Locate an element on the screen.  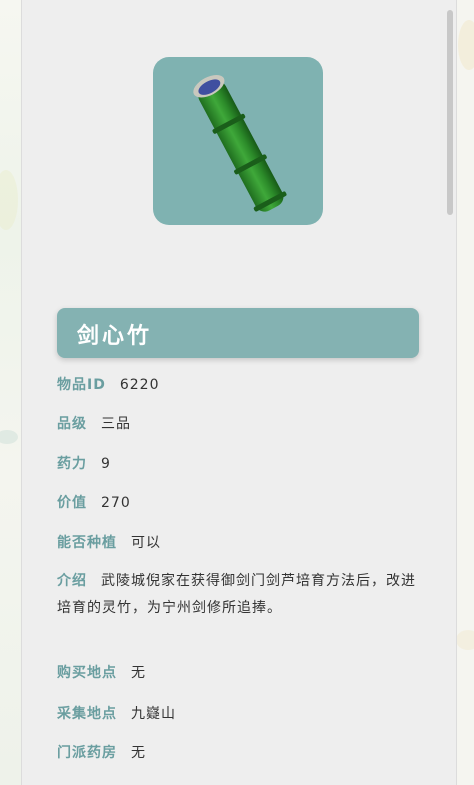
green-bamboo-icon is located at coordinates (240, 143).